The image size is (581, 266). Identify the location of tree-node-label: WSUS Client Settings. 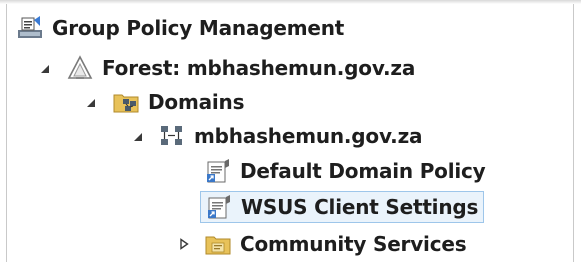
(360, 207).